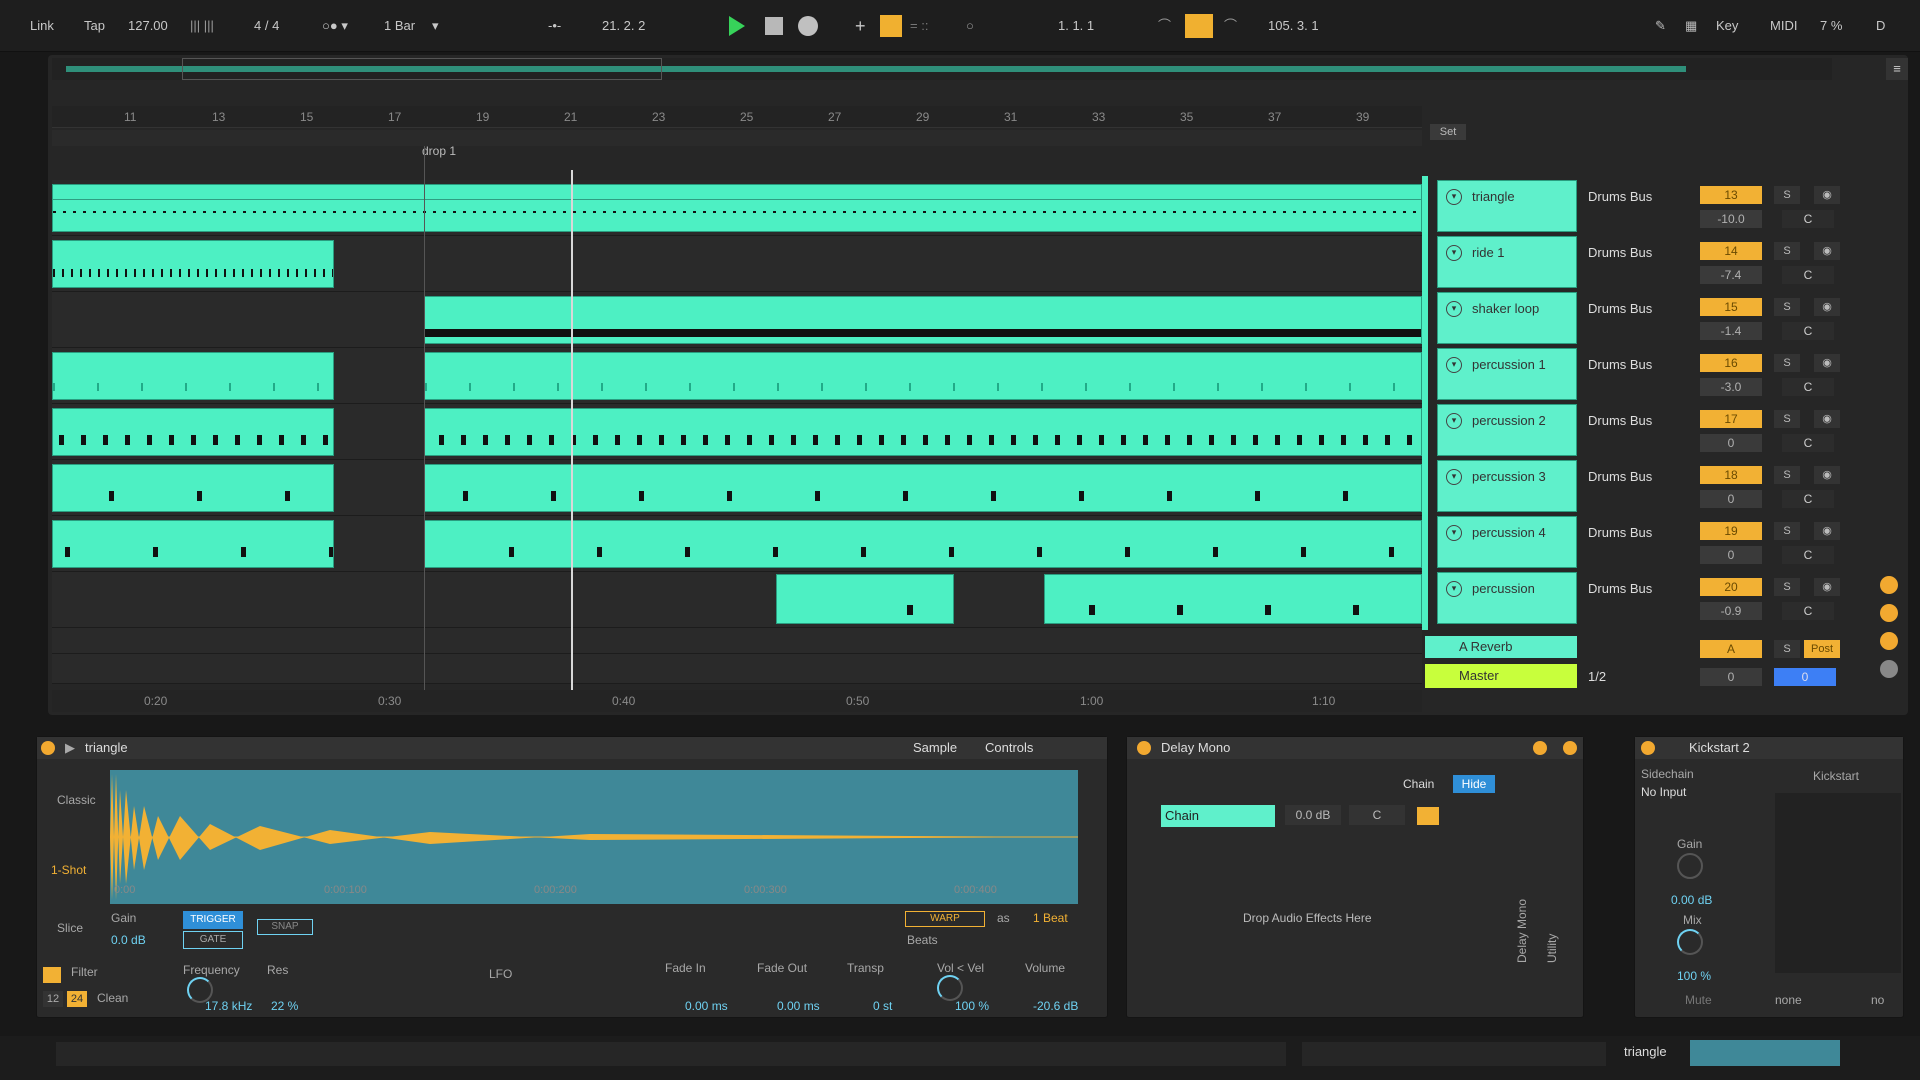 The height and width of the screenshot is (1080, 1920). I want to click on tap-button: Tap, so click(94, 26).